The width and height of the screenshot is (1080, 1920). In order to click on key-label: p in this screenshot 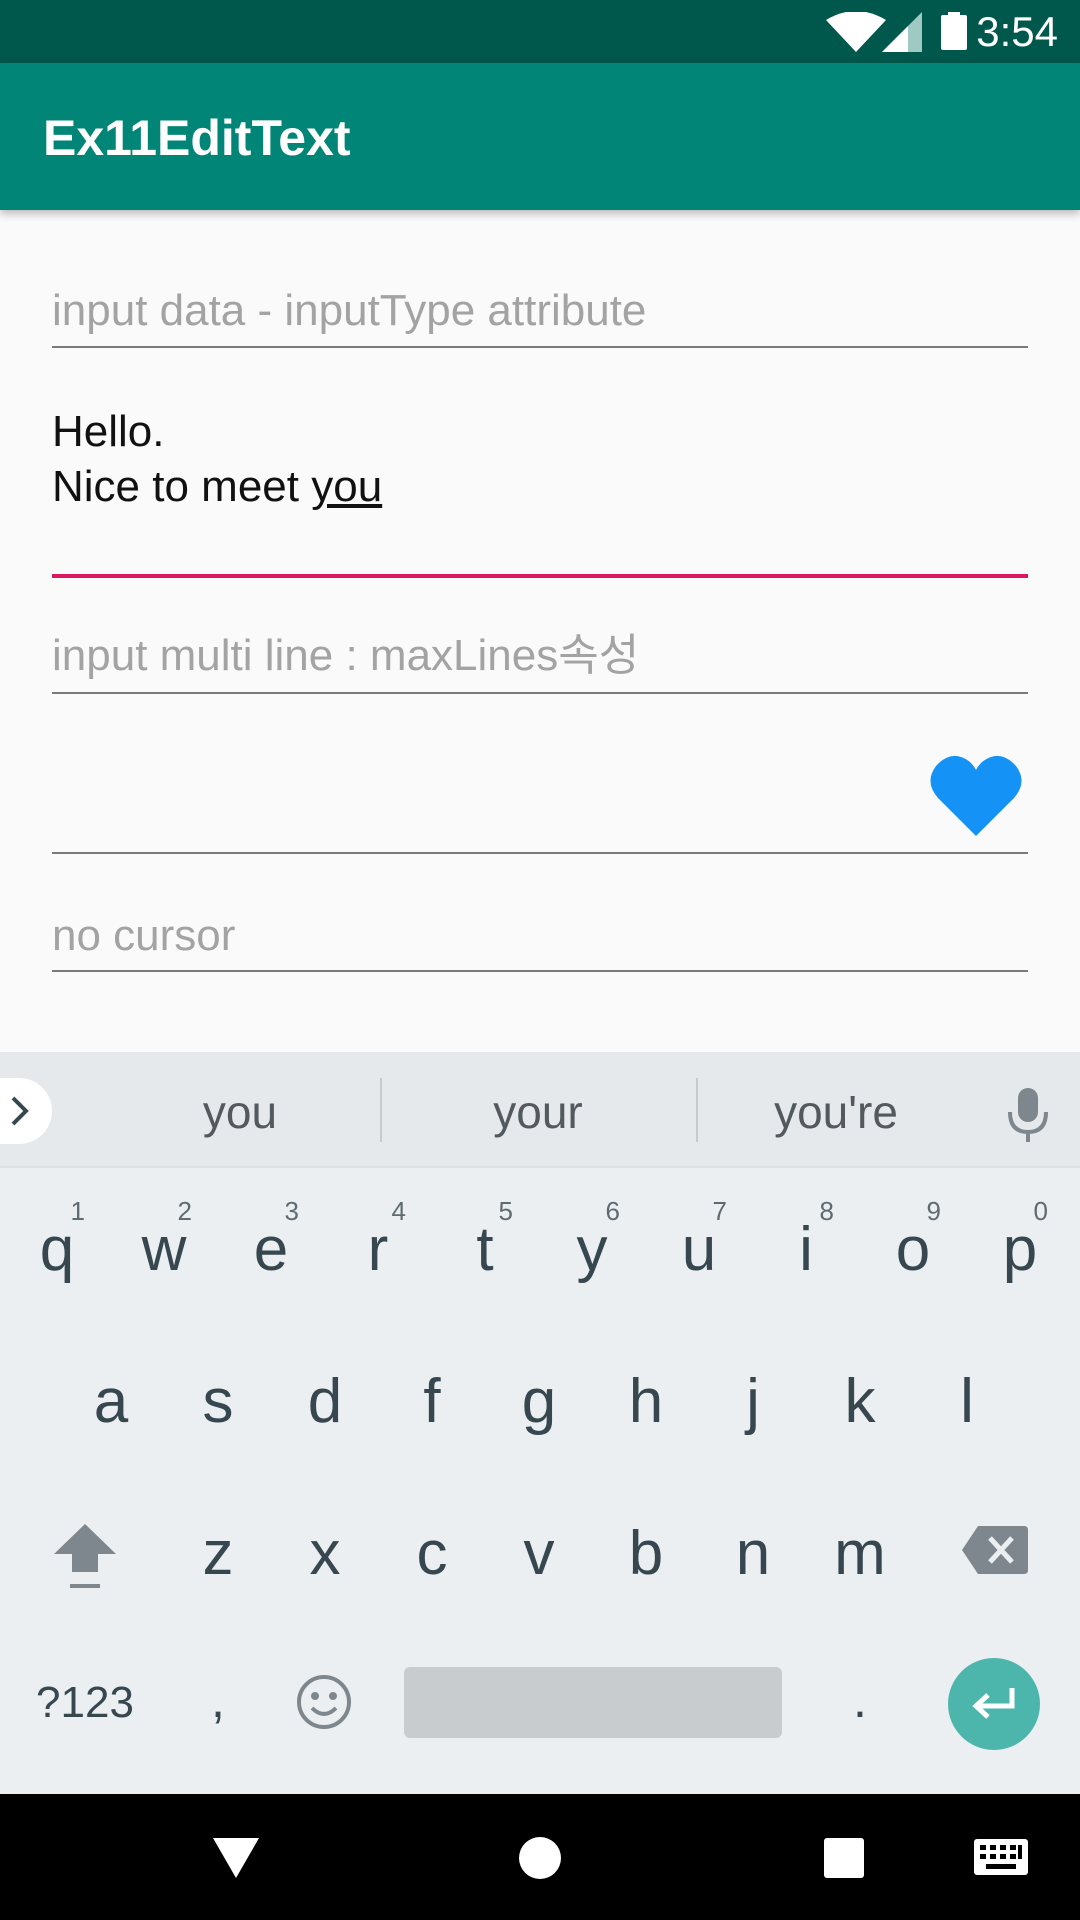, I will do `click(1020, 1249)`.